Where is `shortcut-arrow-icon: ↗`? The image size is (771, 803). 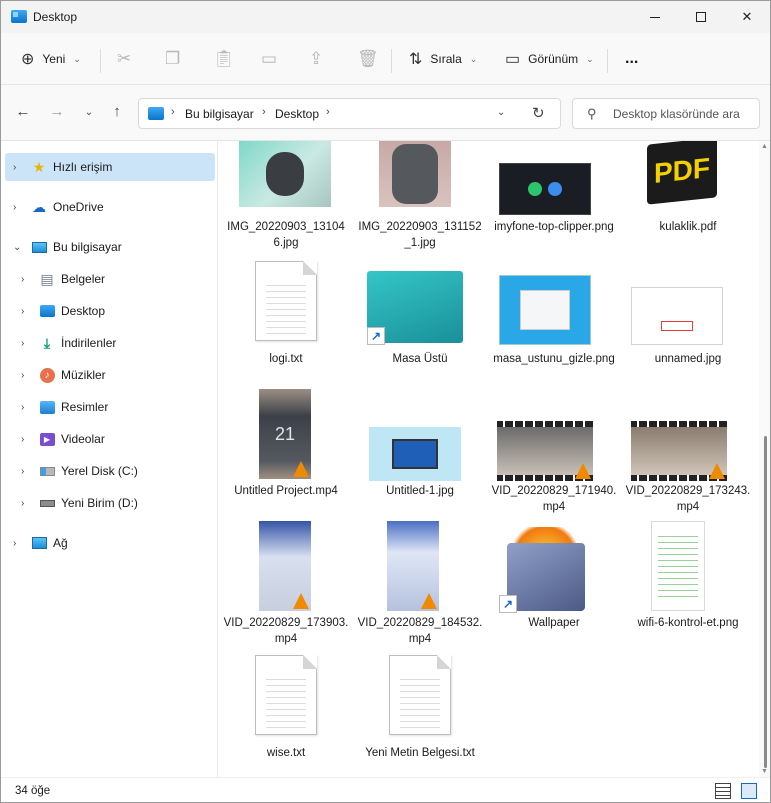
shortcut-arrow-icon: ↗ is located at coordinates (376, 336).